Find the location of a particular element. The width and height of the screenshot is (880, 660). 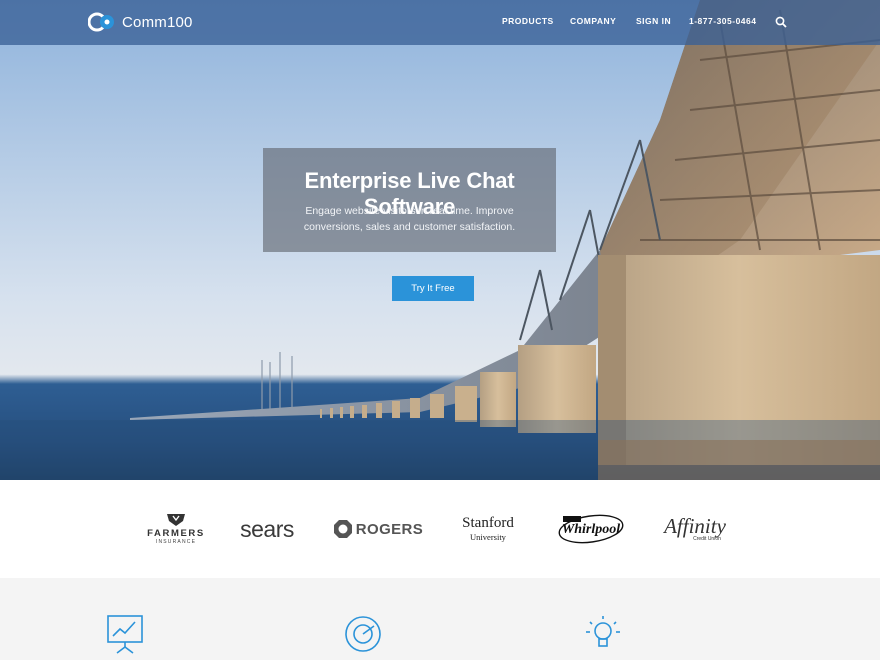

try-it-free-button: Try It Free is located at coordinates (433, 288).